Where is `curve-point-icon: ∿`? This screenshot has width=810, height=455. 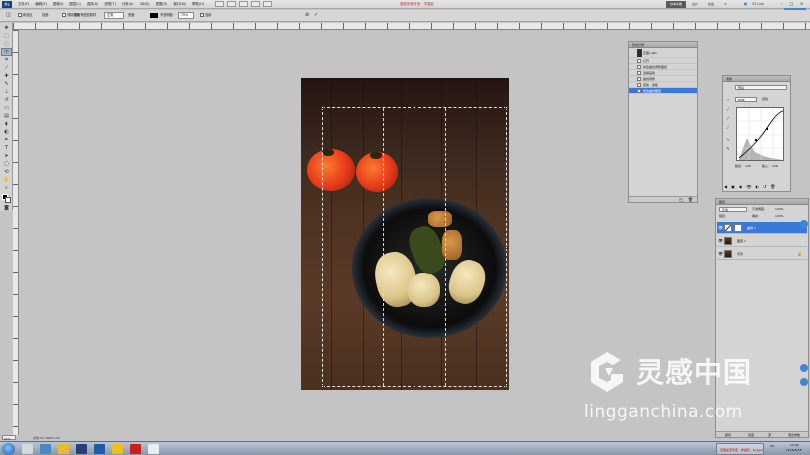 curve-point-icon: ∿ is located at coordinates (728, 139).